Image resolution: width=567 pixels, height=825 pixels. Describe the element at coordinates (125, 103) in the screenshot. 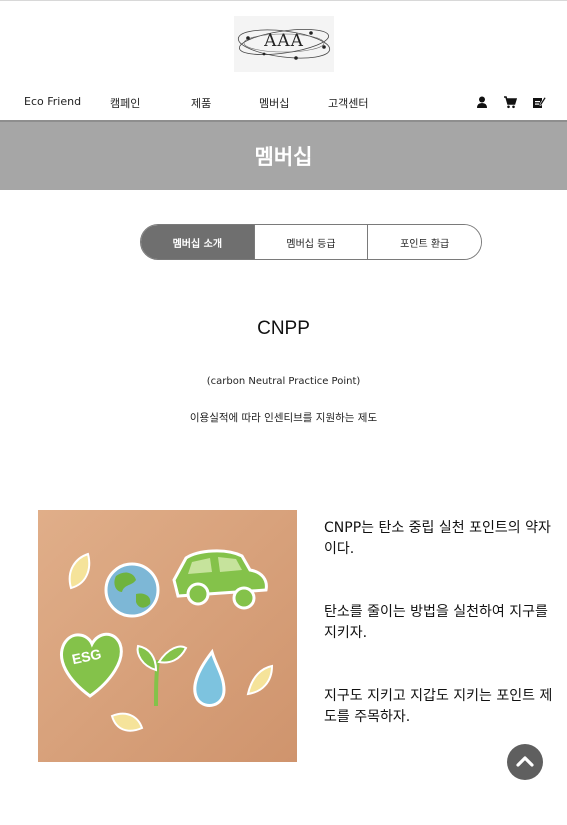

I see `nav-item-campaign: 캠페인` at that location.